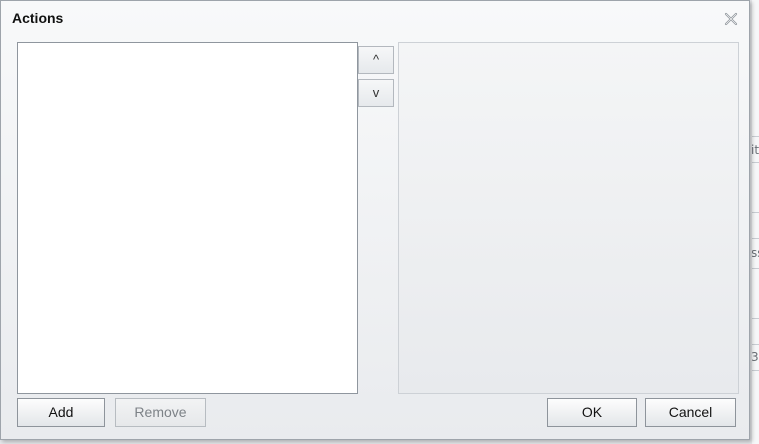  I want to click on add-button: Add, so click(61, 412).